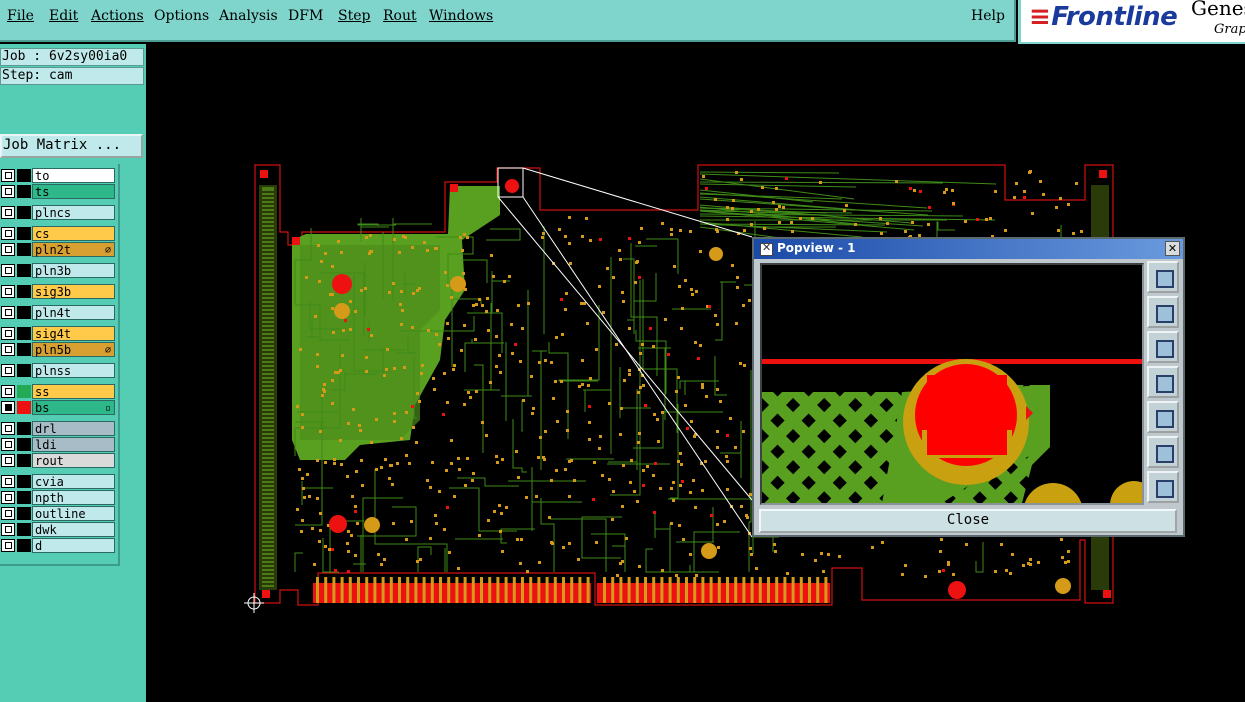  I want to click on menu-actions: Actions, so click(117, 16).